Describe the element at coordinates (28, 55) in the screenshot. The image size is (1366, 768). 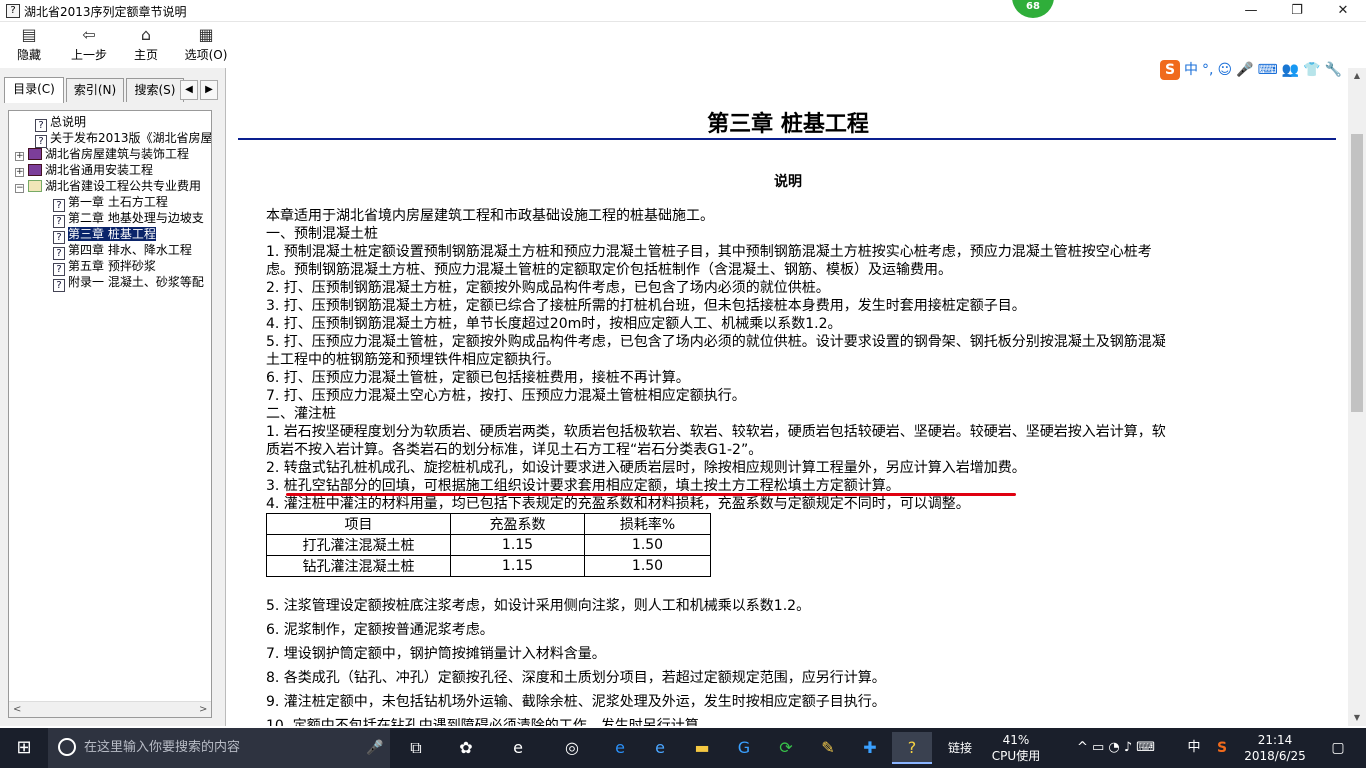
I see `hide-label: 隐藏` at that location.